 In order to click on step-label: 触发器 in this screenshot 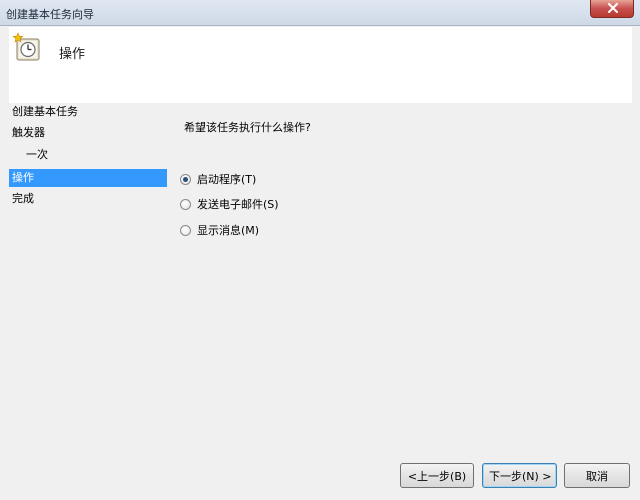, I will do `click(28, 132)`.